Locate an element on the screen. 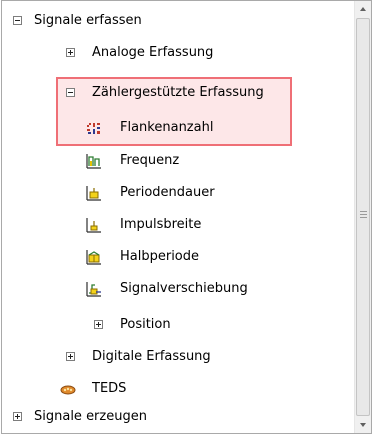 The image size is (375, 436). pulse-width-icon is located at coordinates (93, 225).